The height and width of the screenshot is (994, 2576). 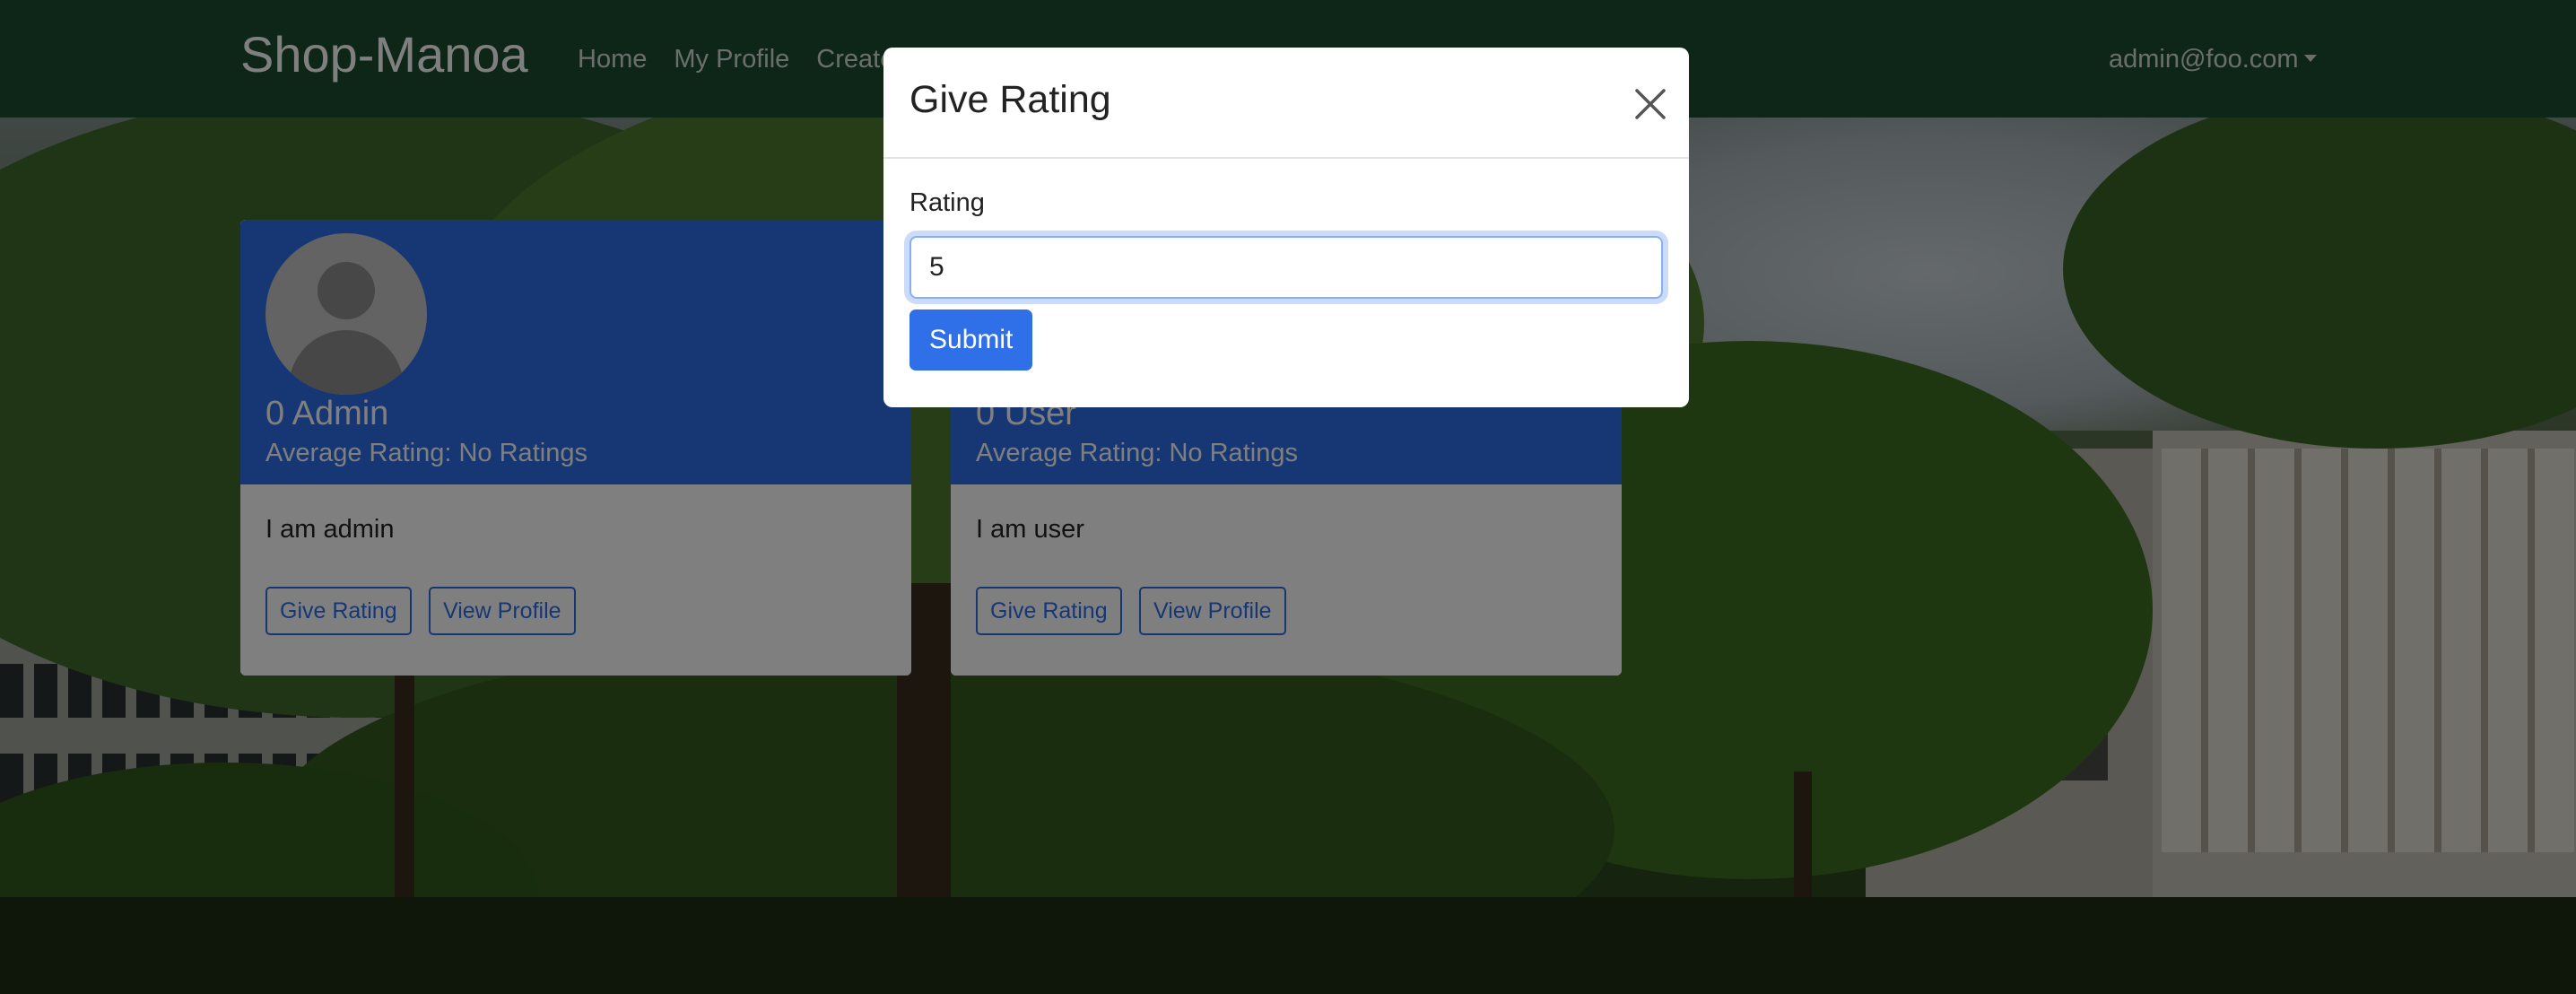 What do you see at coordinates (1286, 103) in the screenshot?
I see `modal-header: Give Rating` at bounding box center [1286, 103].